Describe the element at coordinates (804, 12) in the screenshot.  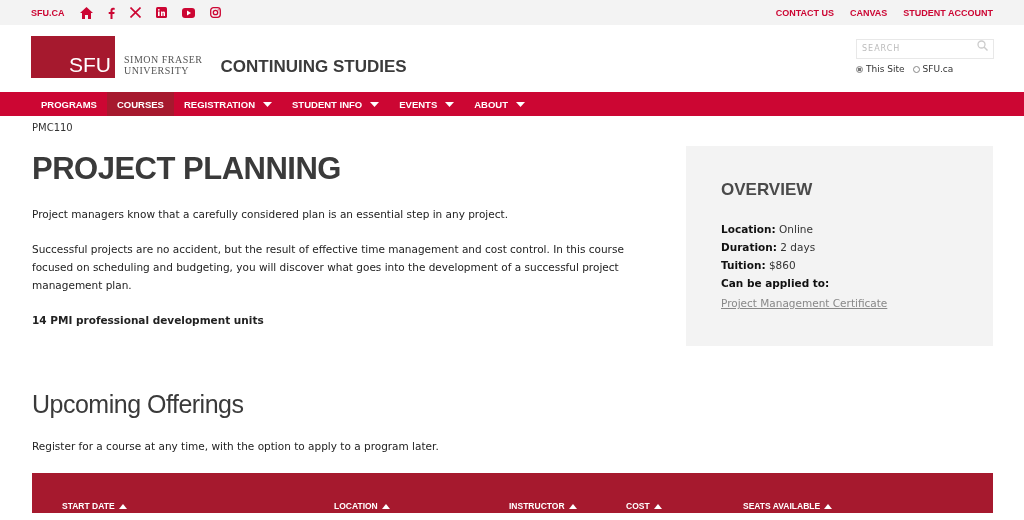
I see `top-link: CONTACT US` at that location.